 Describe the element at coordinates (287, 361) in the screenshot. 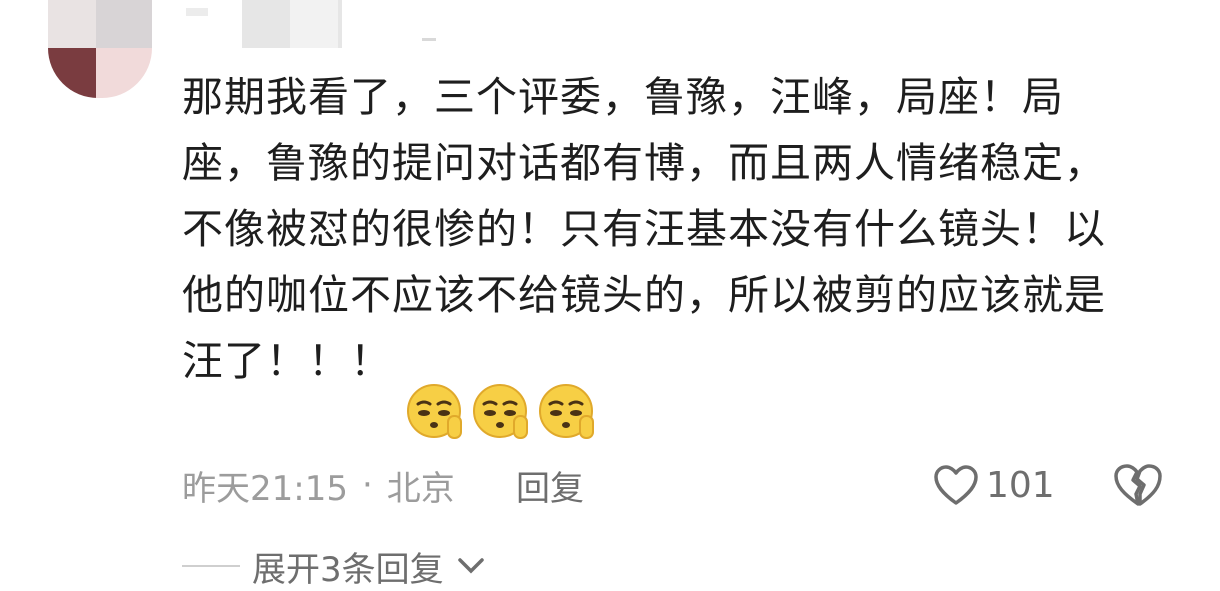

I see `comment-line: 汪了！！！` at that location.